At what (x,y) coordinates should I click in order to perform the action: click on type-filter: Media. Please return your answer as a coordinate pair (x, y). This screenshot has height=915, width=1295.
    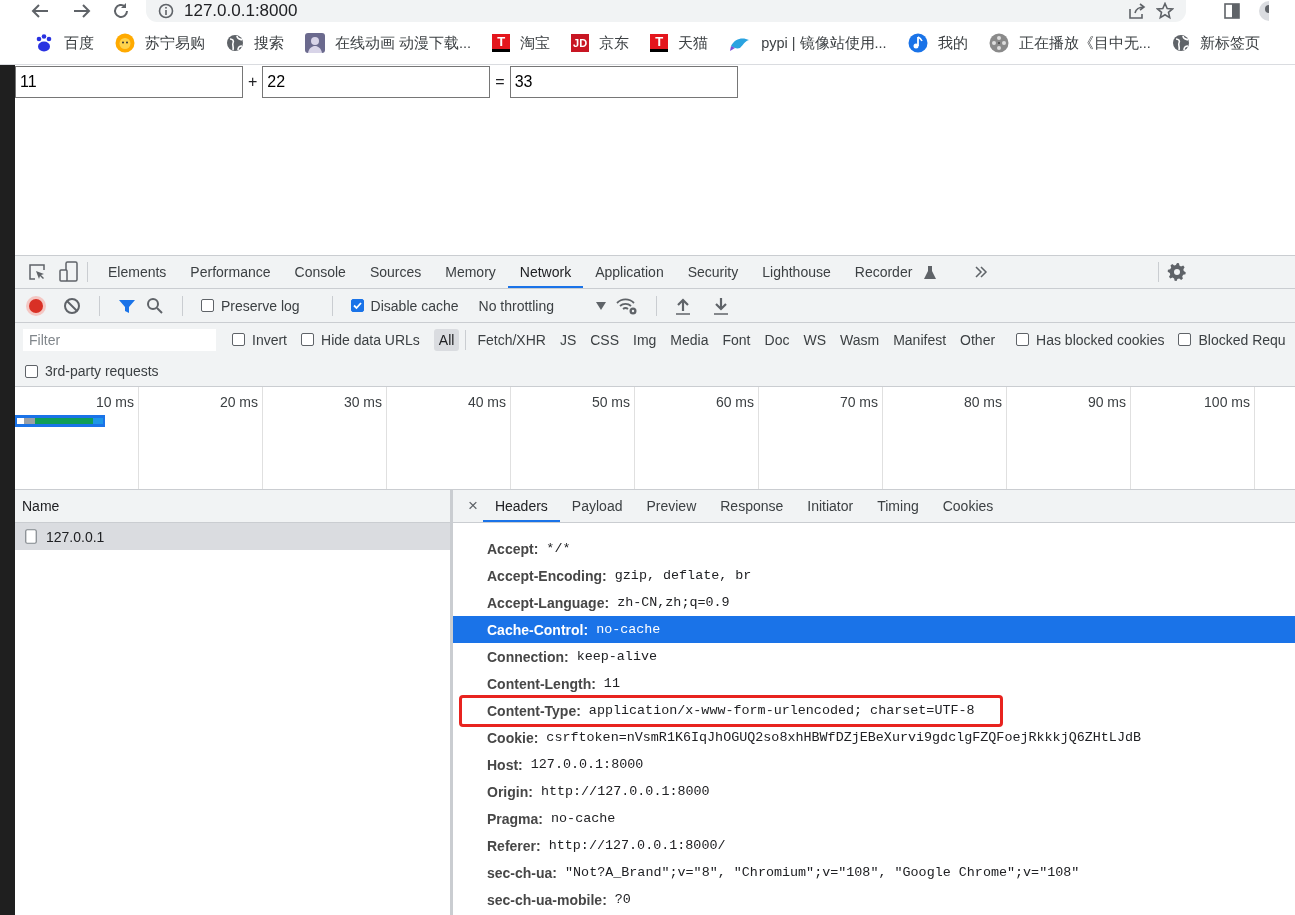
    Looking at the image, I should click on (689, 339).